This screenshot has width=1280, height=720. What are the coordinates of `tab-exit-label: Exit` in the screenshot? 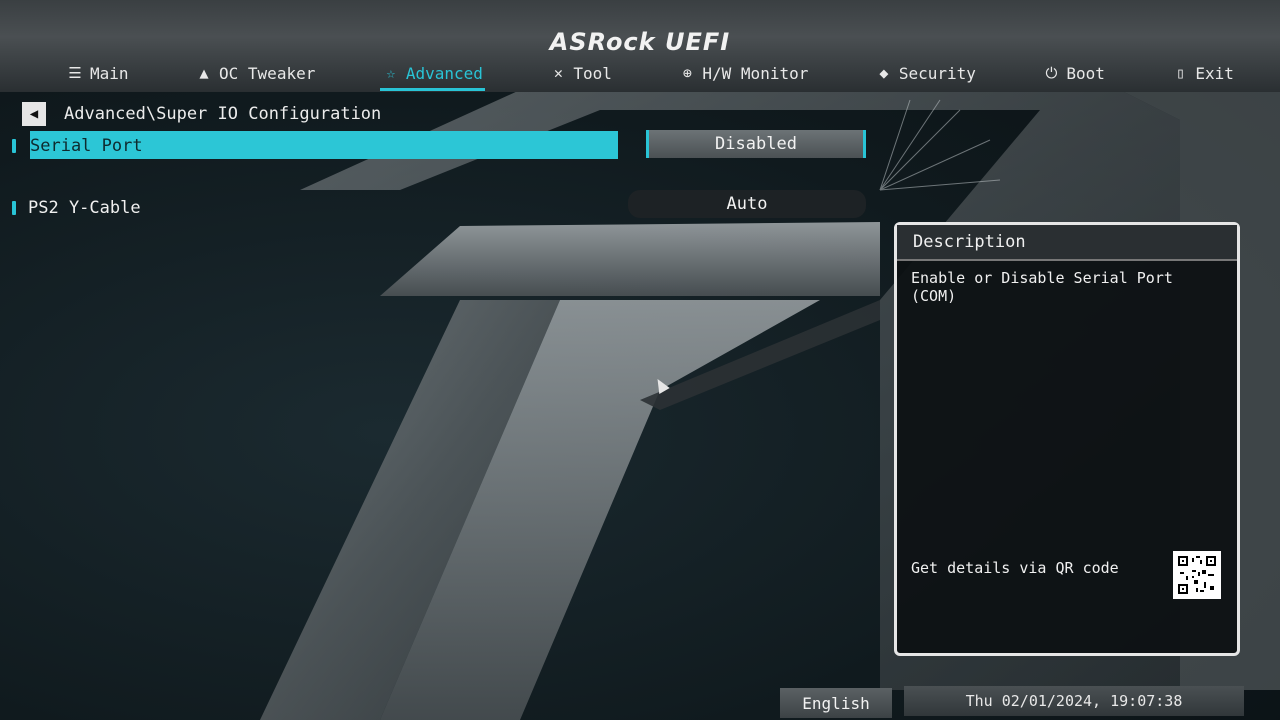 It's located at (1214, 73).